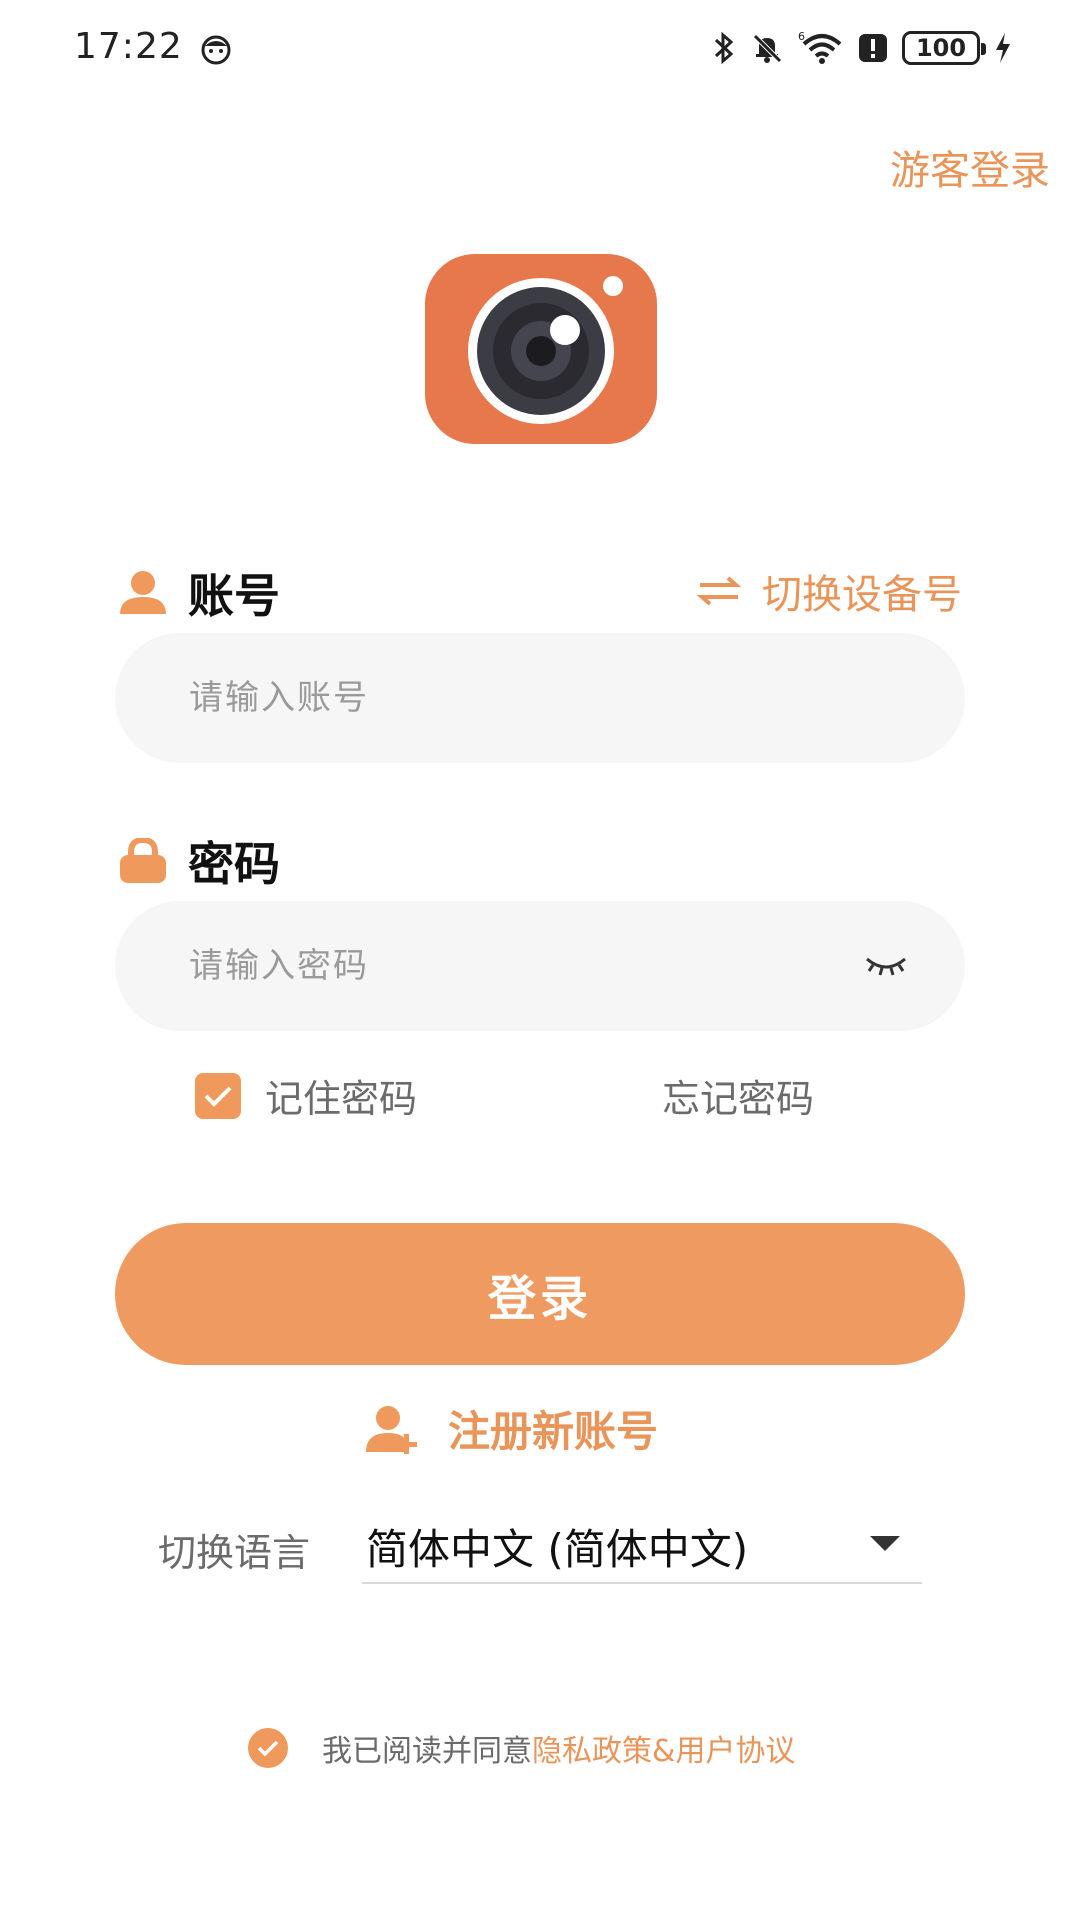 Image resolution: width=1080 pixels, height=1920 pixels. I want to click on login-button: 登录, so click(540, 1294).